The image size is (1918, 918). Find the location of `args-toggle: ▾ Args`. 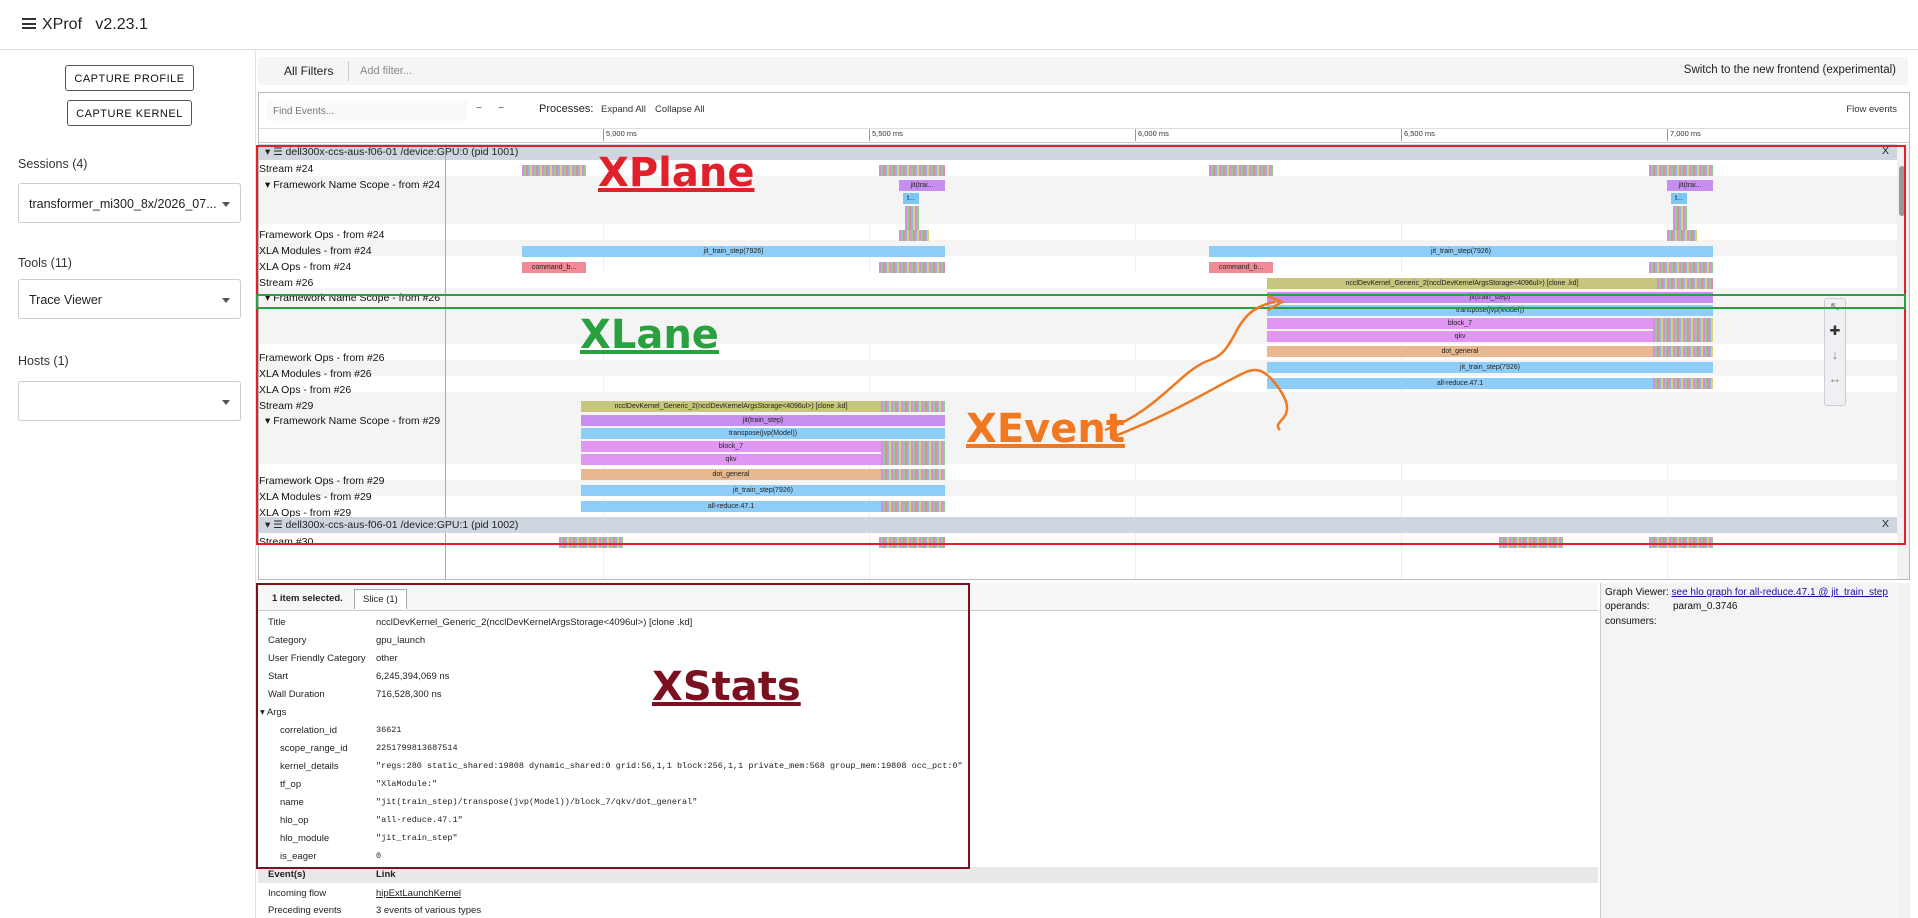

args-toggle: ▾ Args is located at coordinates (273, 712).